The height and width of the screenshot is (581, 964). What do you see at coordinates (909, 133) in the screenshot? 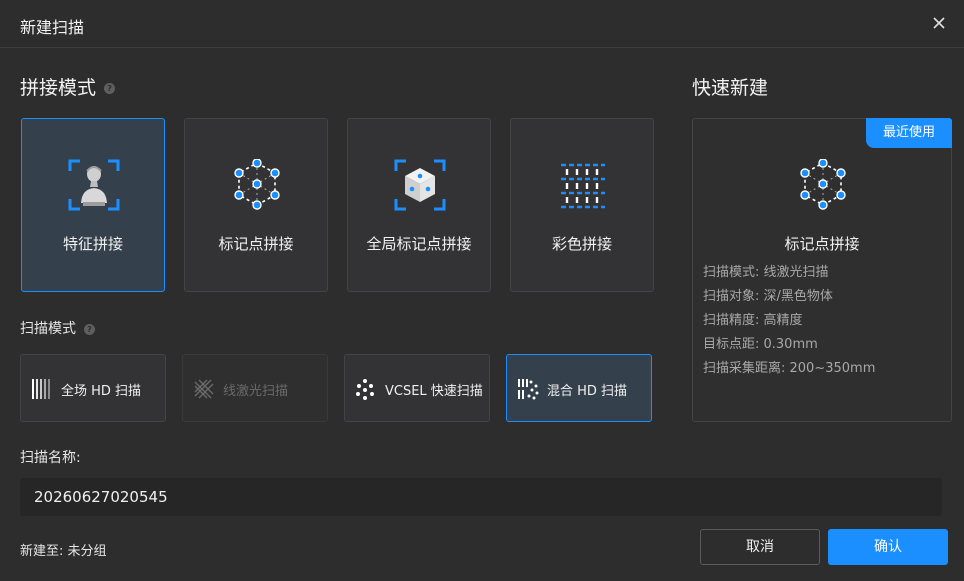
I see `recent-badge: 最近使用` at bounding box center [909, 133].